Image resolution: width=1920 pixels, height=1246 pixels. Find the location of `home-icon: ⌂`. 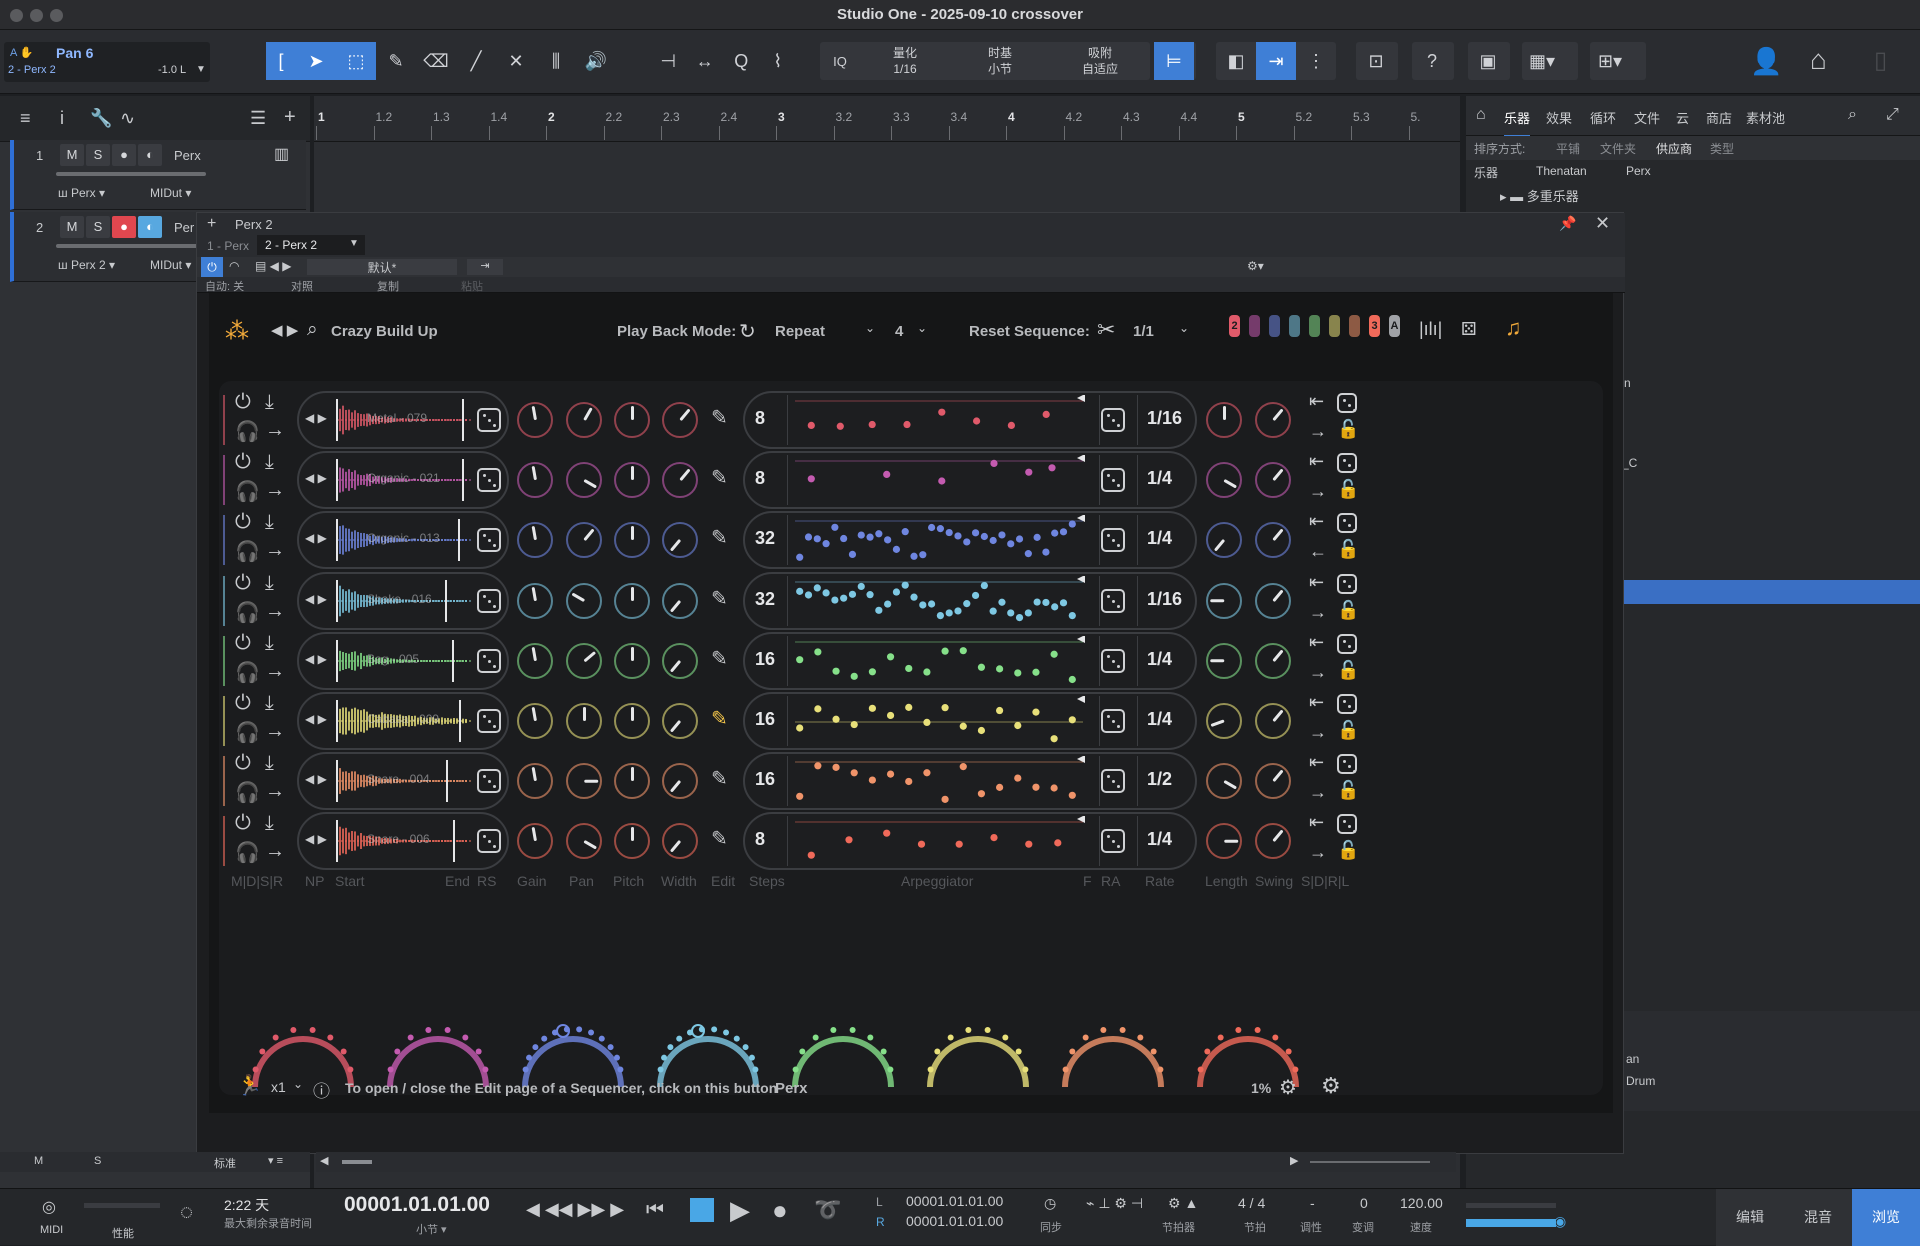

home-icon: ⌂ is located at coordinates (1481, 115).